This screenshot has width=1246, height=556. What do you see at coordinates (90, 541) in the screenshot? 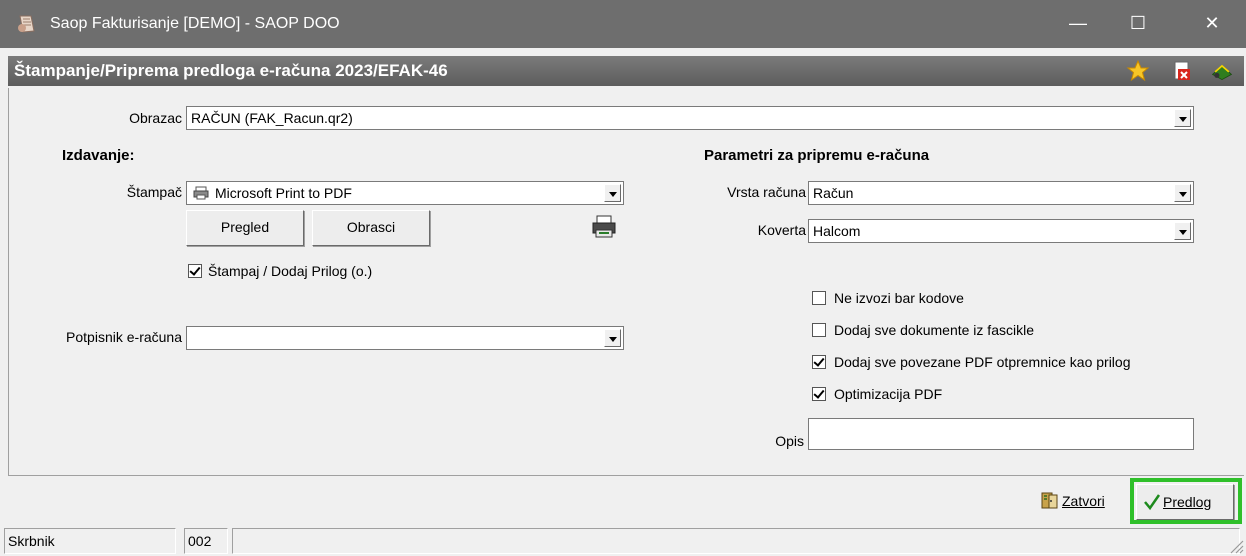
I see `status-user: Skrbnik` at bounding box center [90, 541].